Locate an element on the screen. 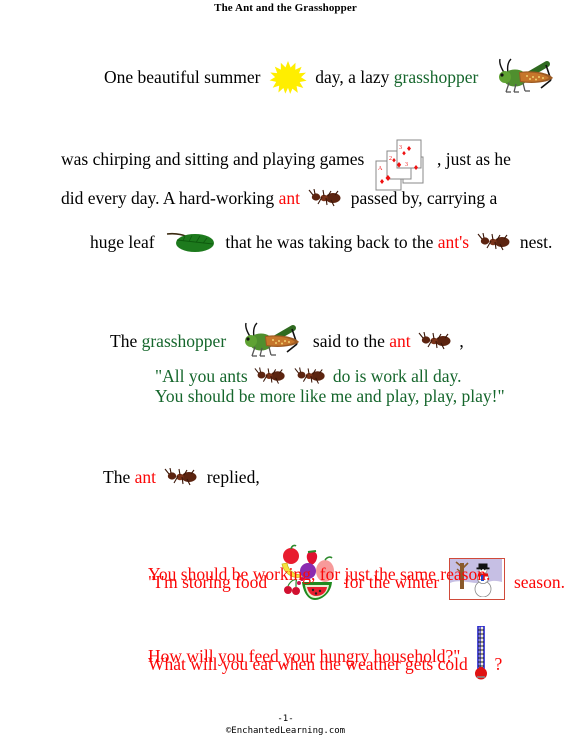 Image resolution: width=571 pixels, height=744 pixels. copyright-notice: ©EnchantedLearning.com is located at coordinates (285, 731).